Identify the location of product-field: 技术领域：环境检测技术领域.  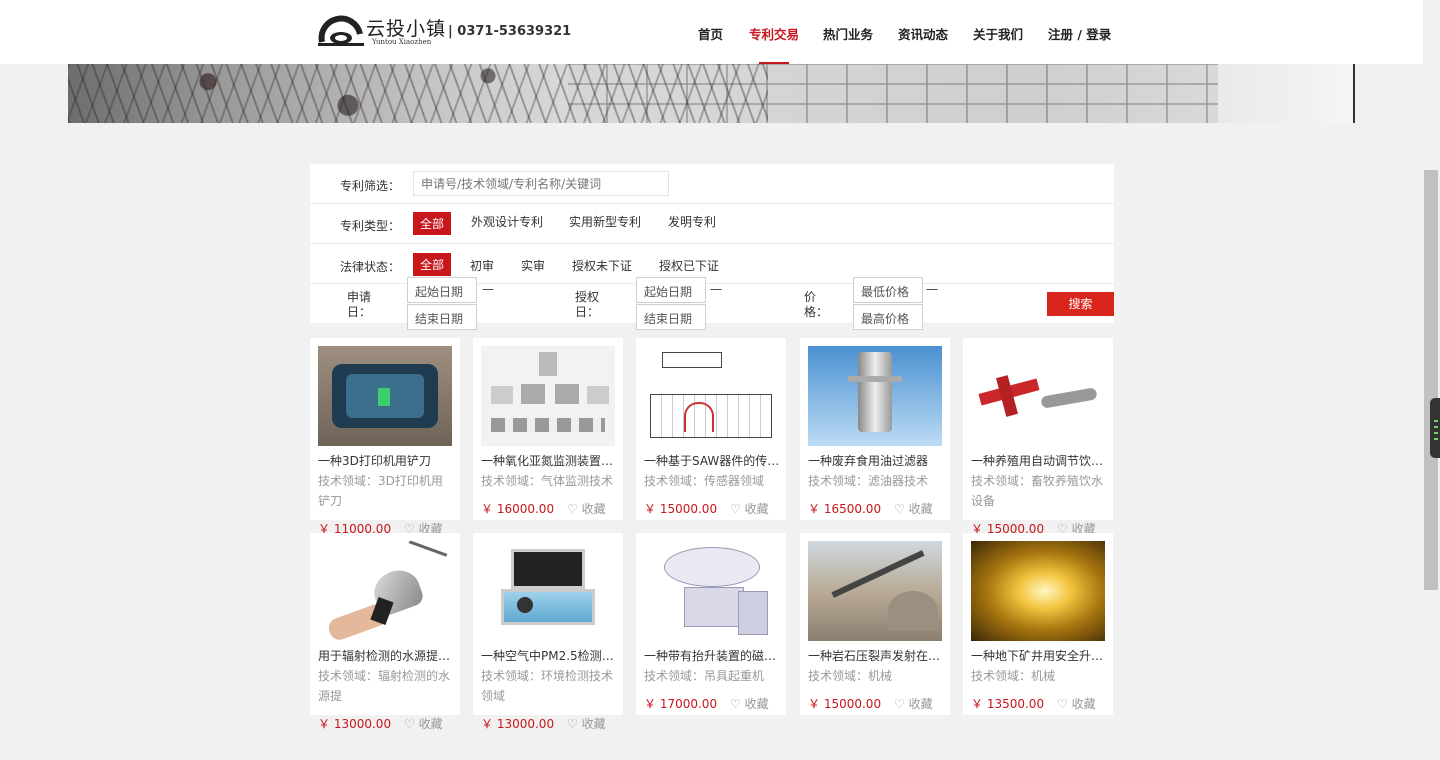
(547, 686).